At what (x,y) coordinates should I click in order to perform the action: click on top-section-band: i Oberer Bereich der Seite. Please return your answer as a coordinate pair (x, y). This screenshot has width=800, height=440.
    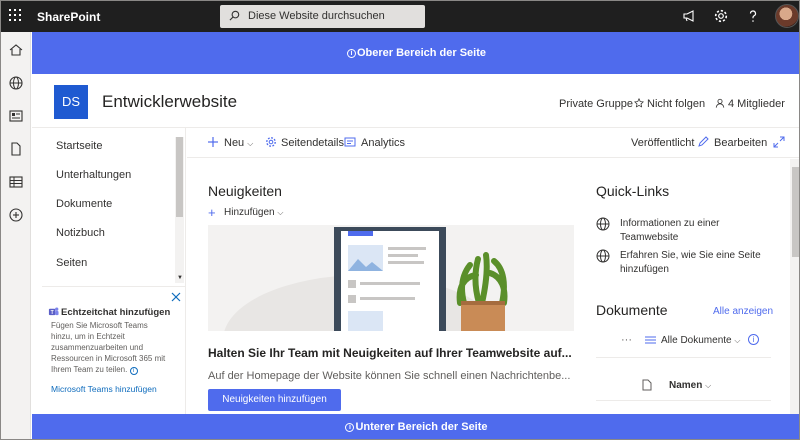
    Looking at the image, I should click on (415, 53).